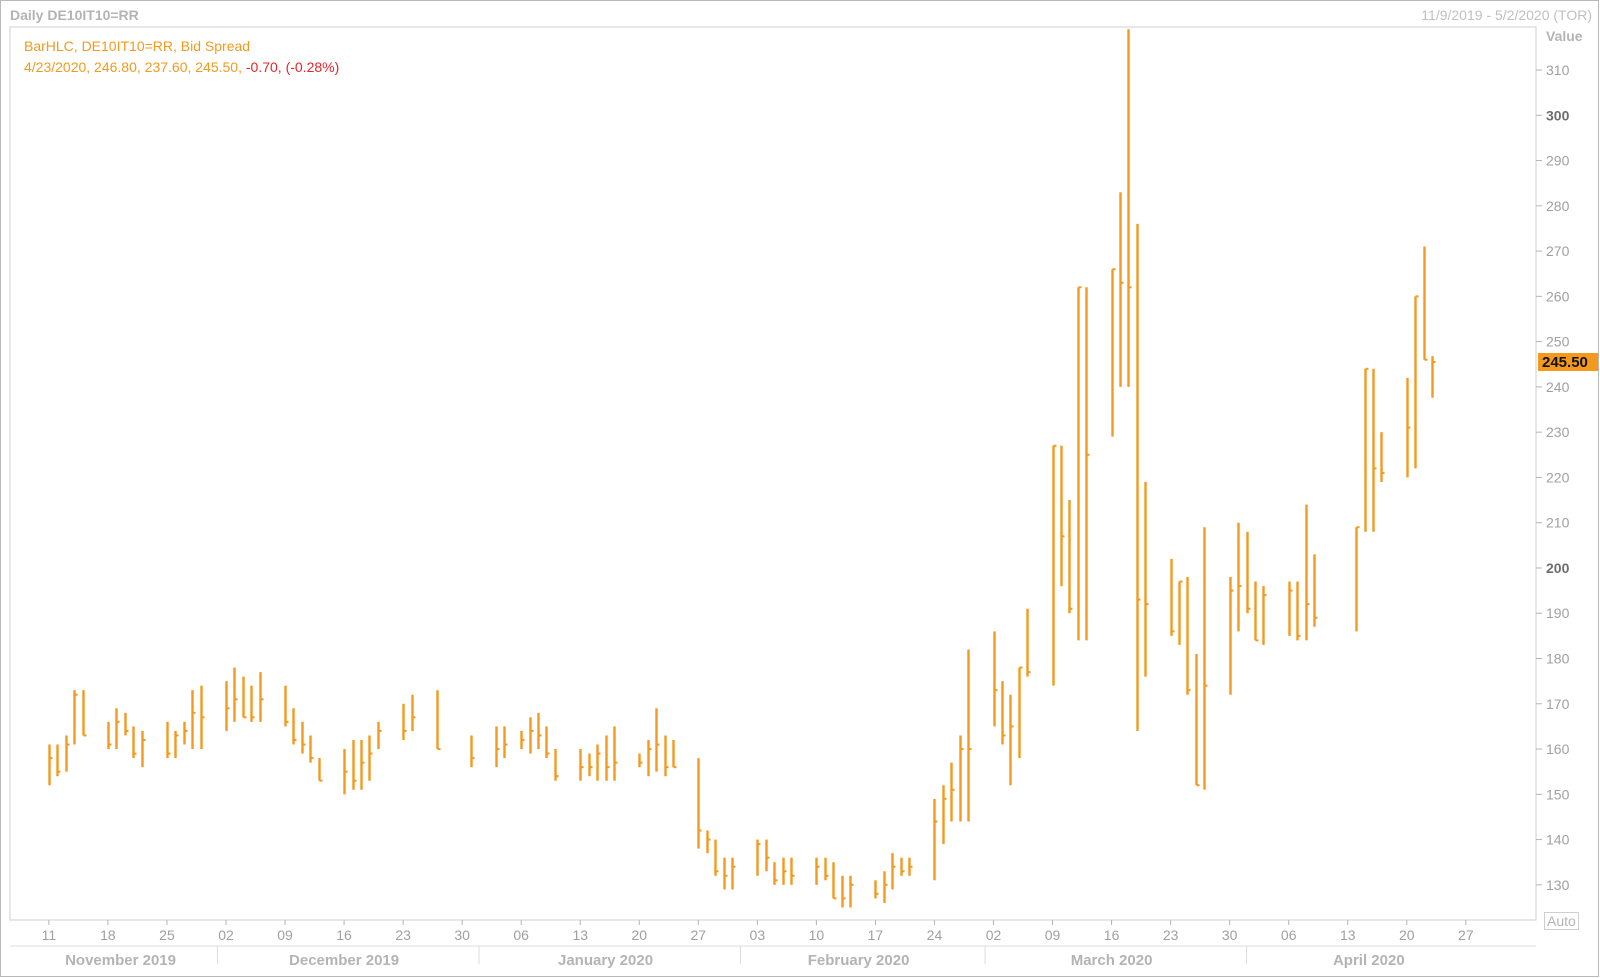  What do you see at coordinates (1558, 477) in the screenshot?
I see `y-tick-label: 220` at bounding box center [1558, 477].